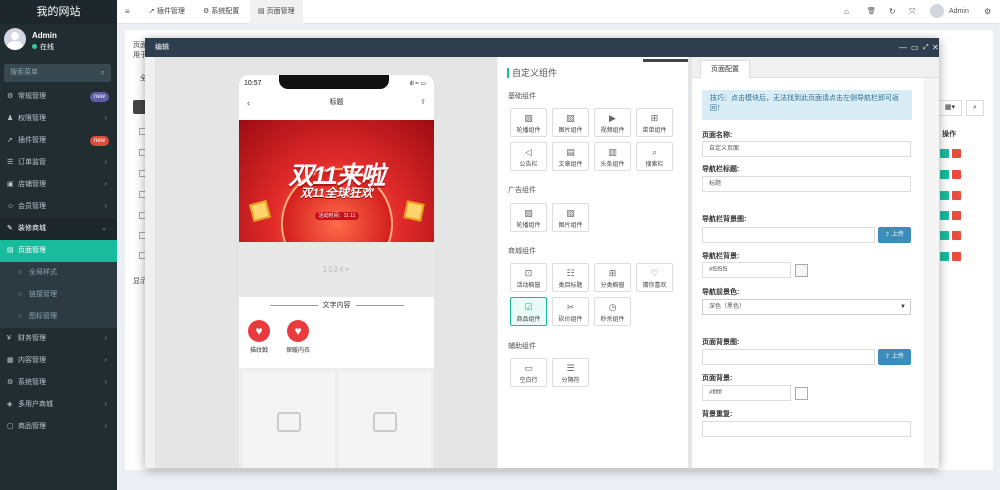  What do you see at coordinates (58, 229) in the screenshot?
I see `sidebar-item-decoration: ✎ 装修商城 ⌄` at bounding box center [58, 229].